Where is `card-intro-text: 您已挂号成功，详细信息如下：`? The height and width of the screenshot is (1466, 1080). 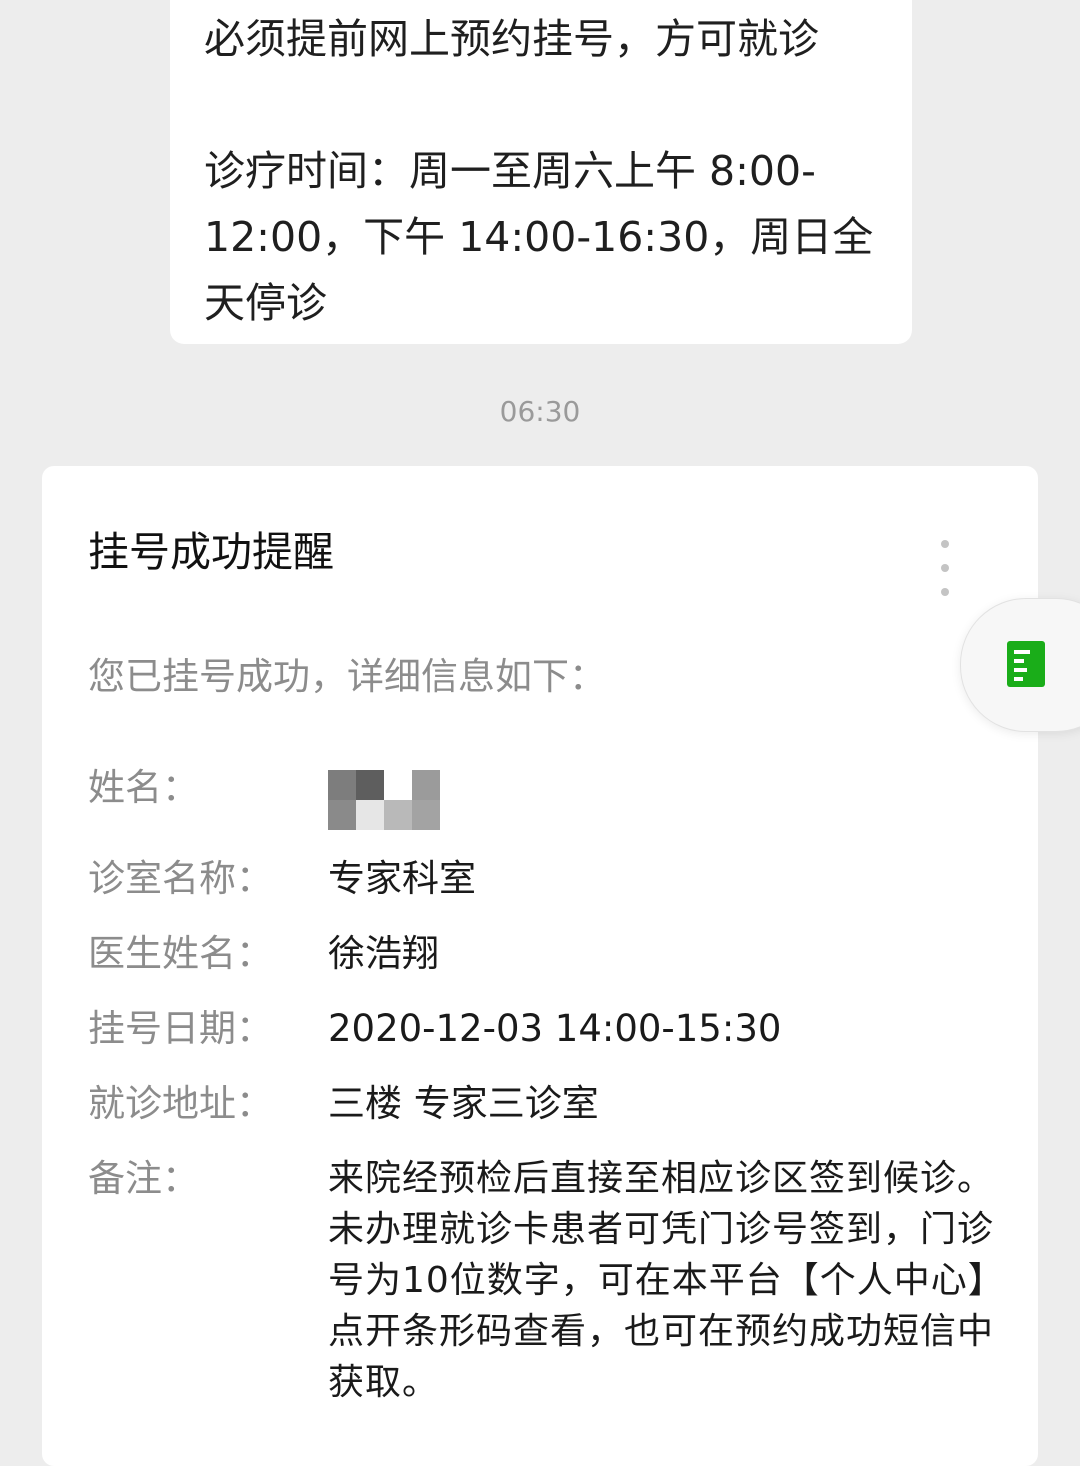
card-intro-text: 您已挂号成功，详细信息如下： is located at coordinates (347, 676).